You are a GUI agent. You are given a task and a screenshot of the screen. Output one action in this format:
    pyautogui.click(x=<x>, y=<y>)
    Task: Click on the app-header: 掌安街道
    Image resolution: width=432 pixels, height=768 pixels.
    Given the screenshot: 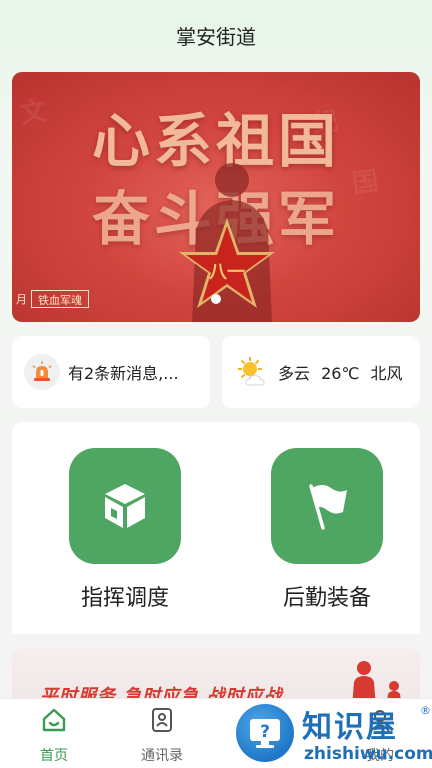 What is the action you would take?
    pyautogui.click(x=216, y=35)
    